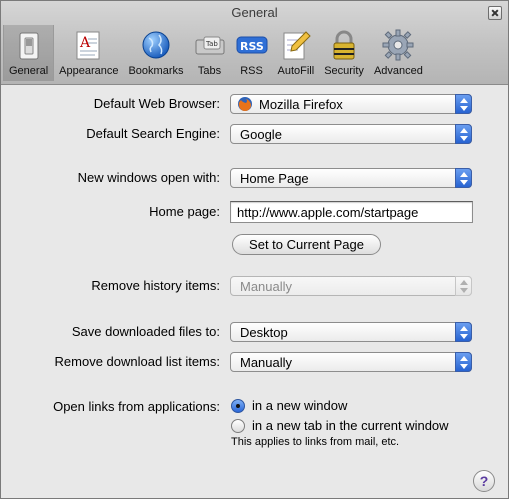 The image size is (509, 499). Describe the element at coordinates (261, 134) in the screenshot. I see `search-engine-value: Google` at that location.